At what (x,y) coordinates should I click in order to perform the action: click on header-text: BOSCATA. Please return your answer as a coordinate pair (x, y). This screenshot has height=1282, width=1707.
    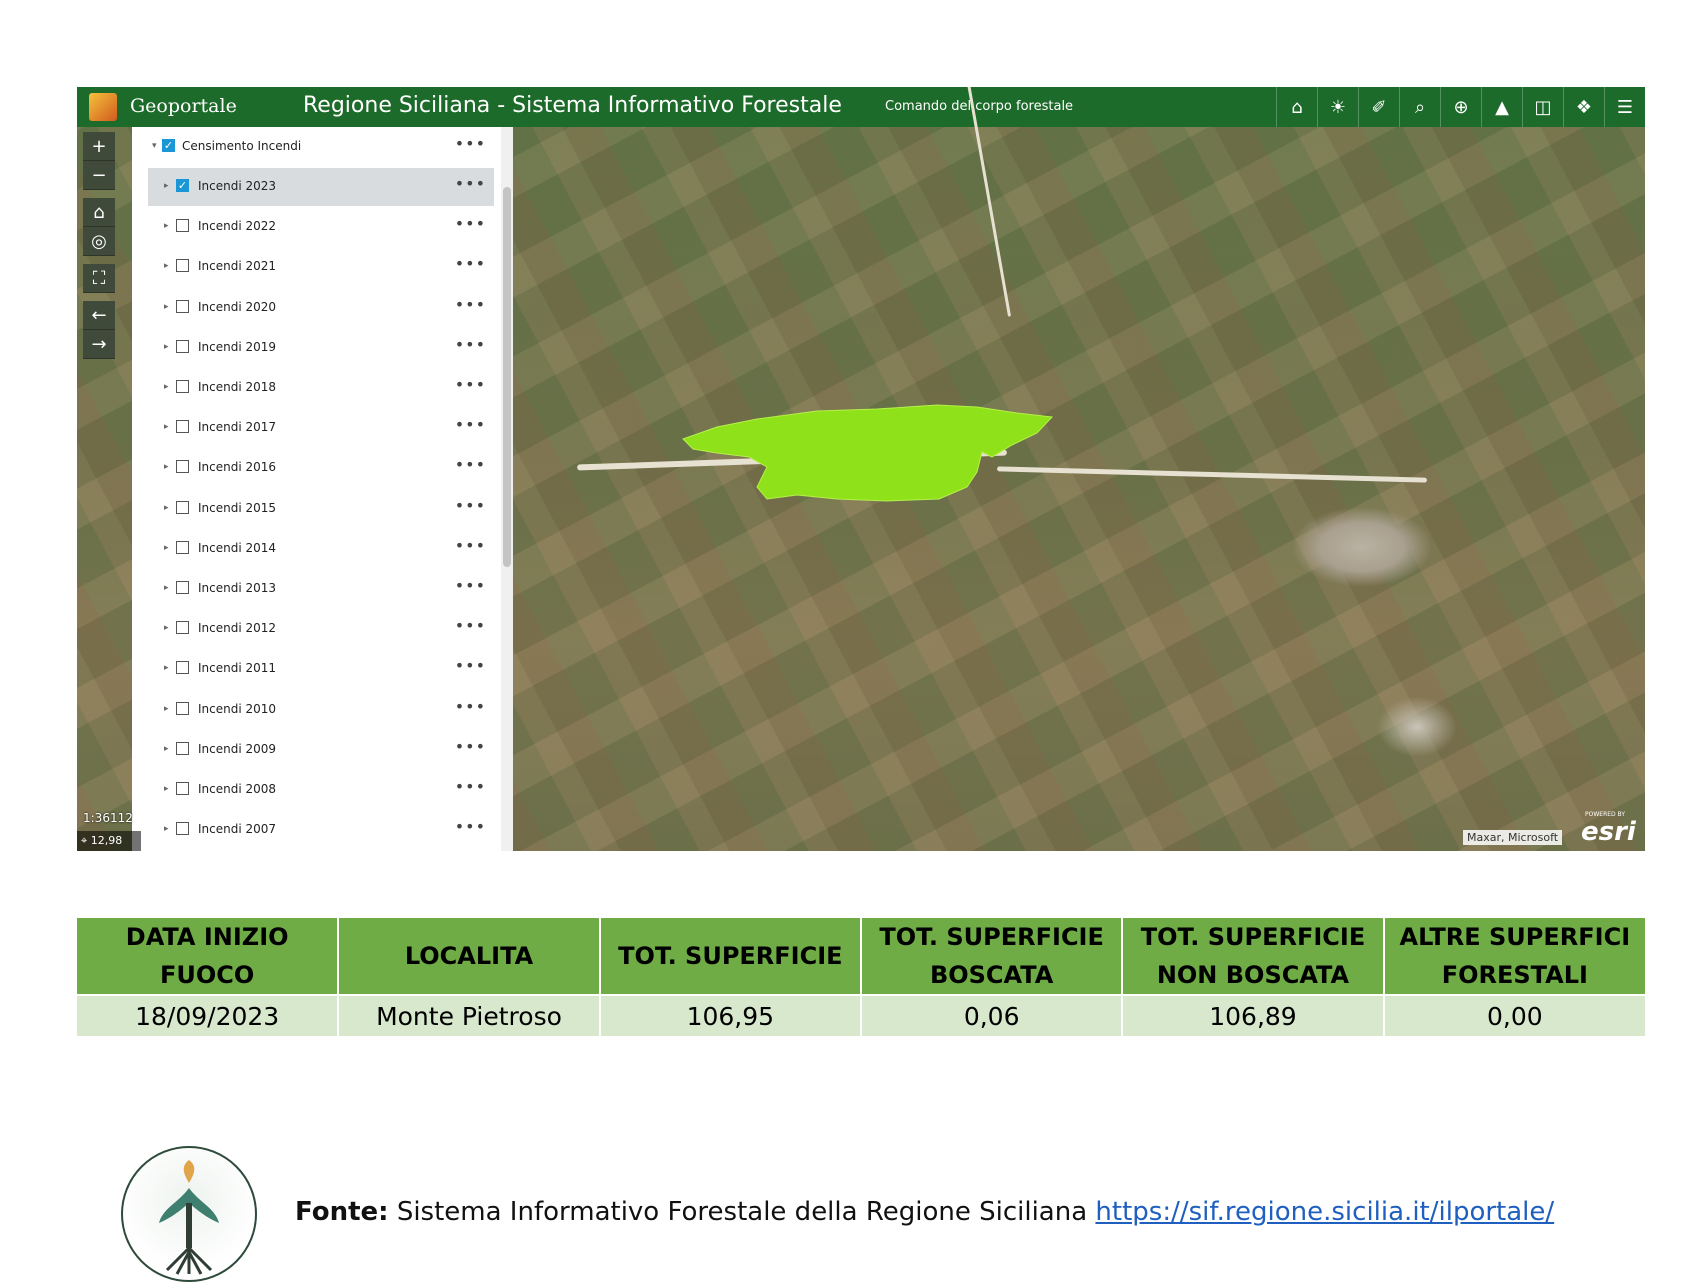
    Looking at the image, I should click on (991, 975).